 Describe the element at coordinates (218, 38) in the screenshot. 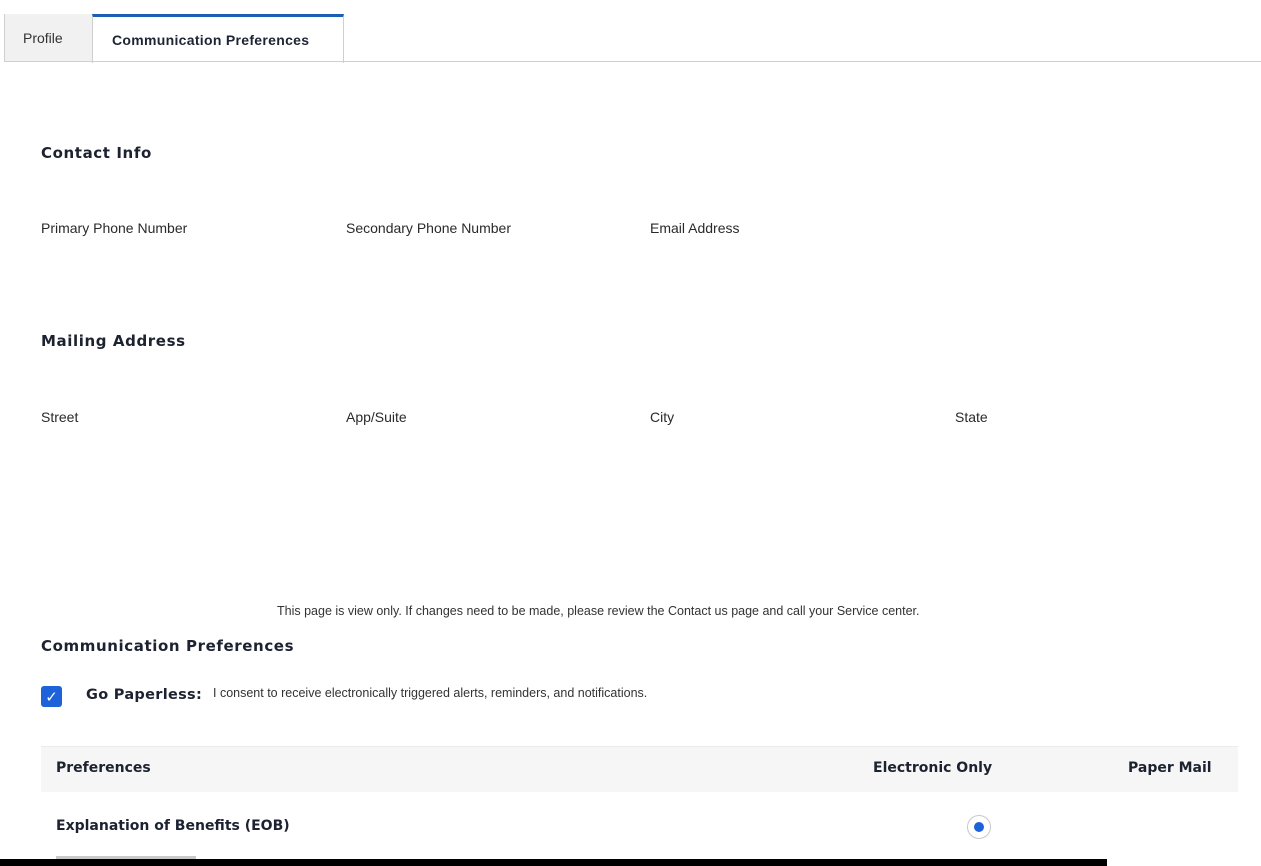

I see `tab-communication-preferences: Communication Preferences` at that location.